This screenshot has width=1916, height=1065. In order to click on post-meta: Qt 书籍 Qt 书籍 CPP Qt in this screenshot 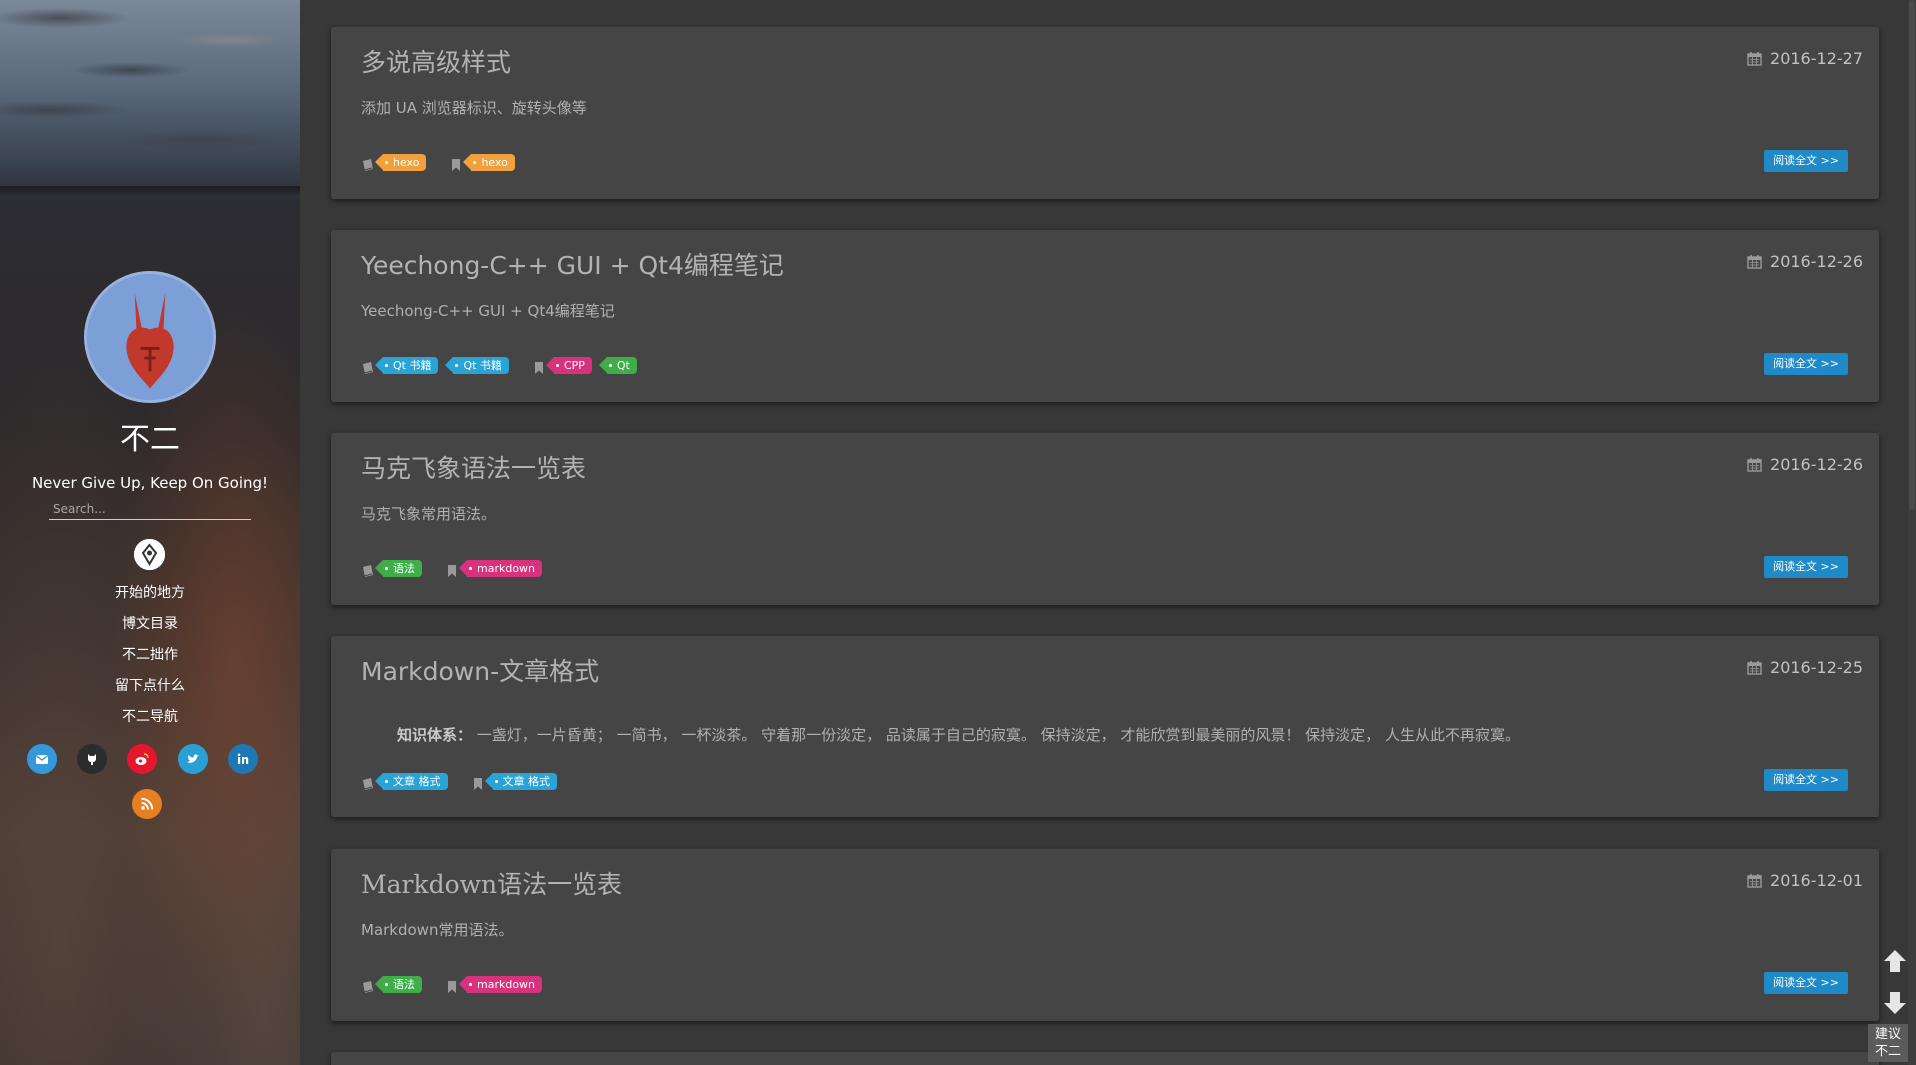, I will do `click(502, 365)`.